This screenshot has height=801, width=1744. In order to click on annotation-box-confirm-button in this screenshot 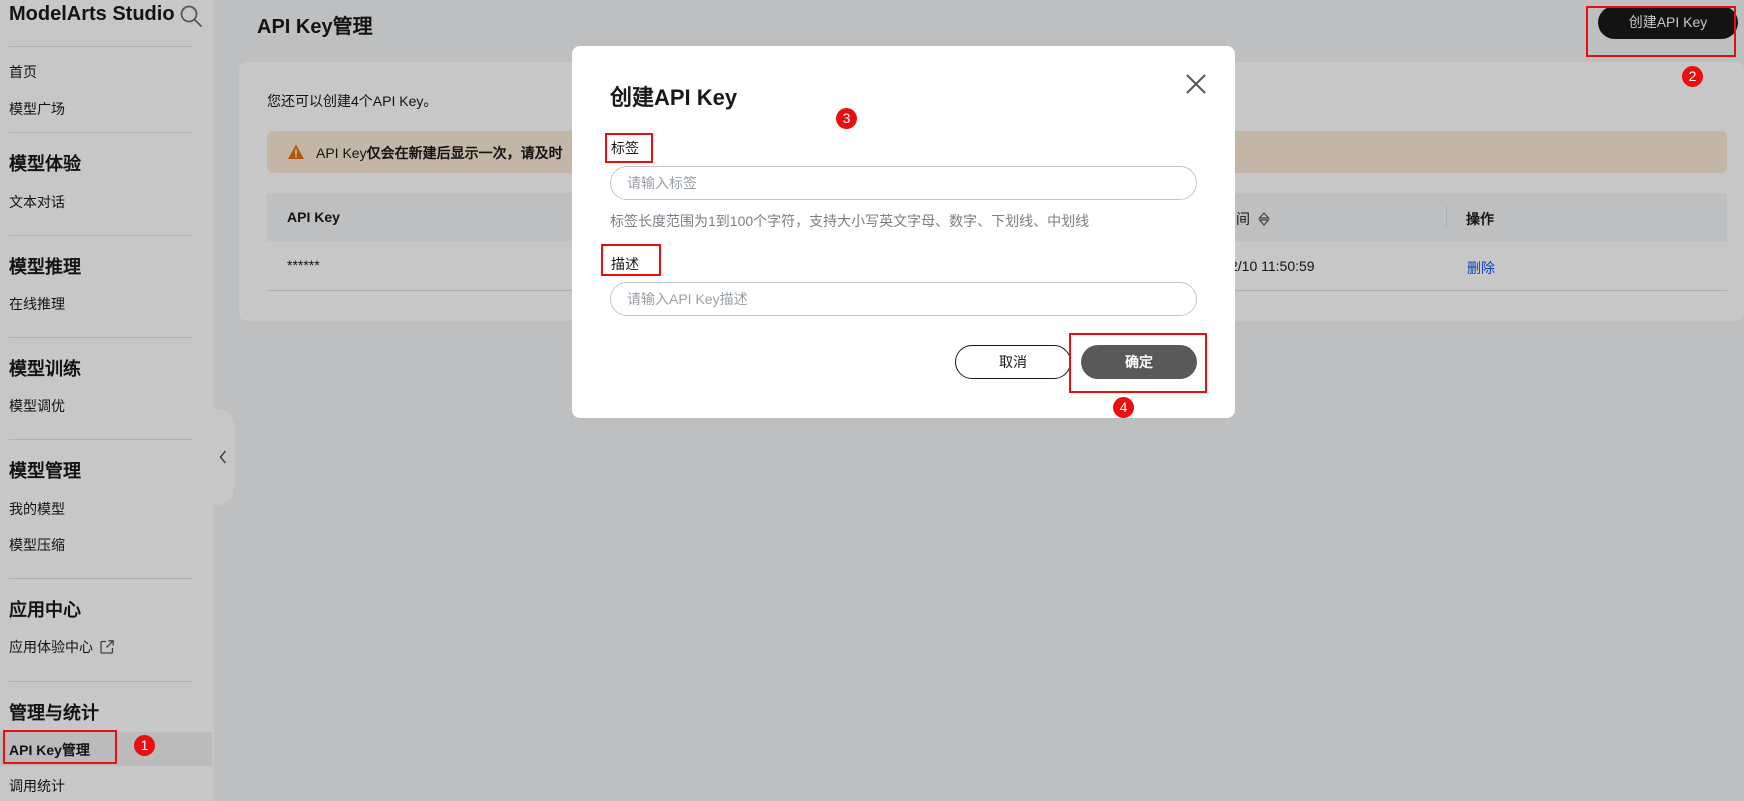, I will do `click(1138, 363)`.